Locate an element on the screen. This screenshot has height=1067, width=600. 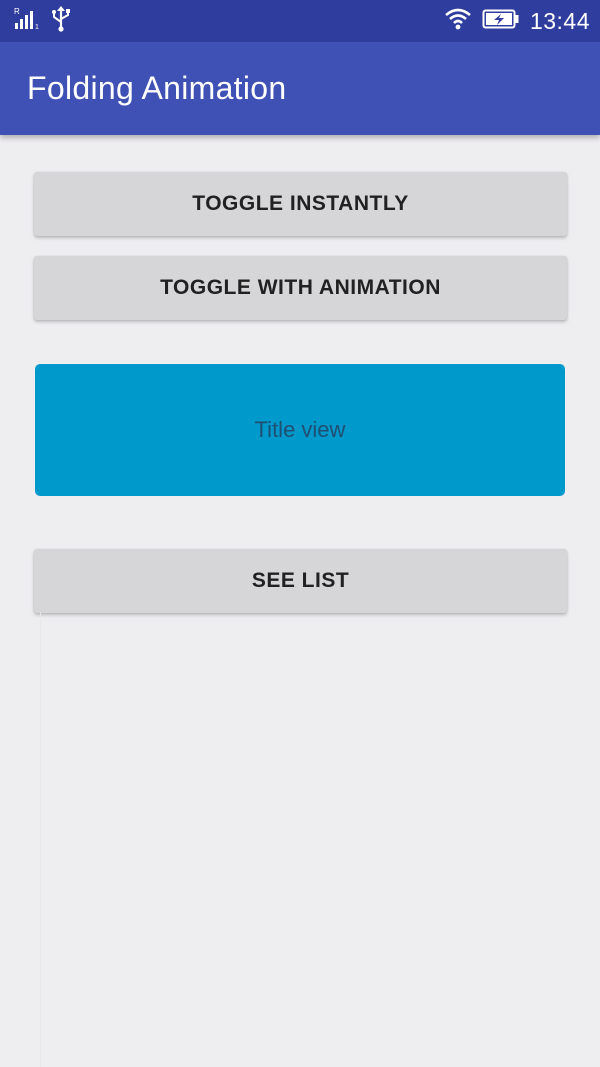
title-view-label: Title view is located at coordinates (300, 429).